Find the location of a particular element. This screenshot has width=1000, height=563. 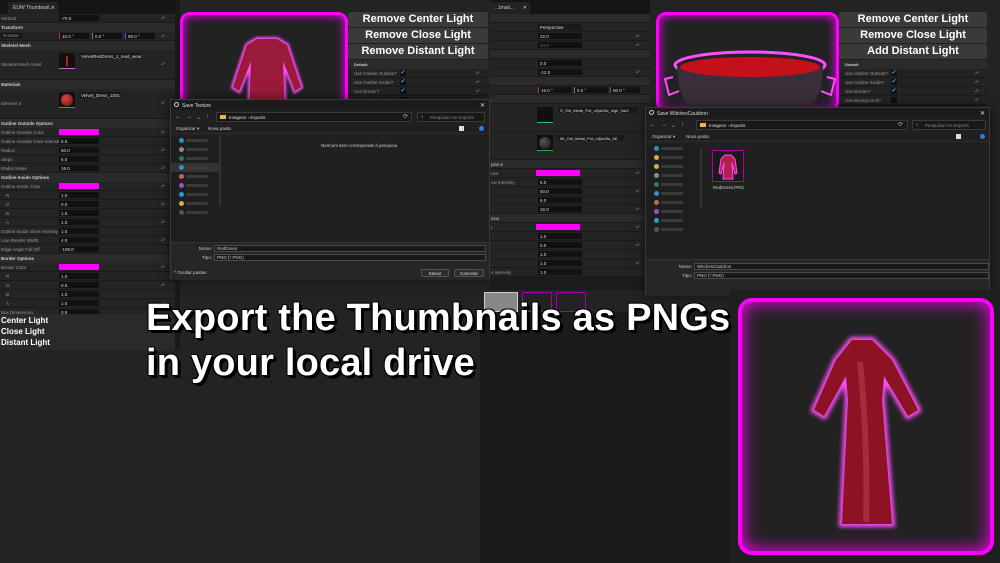

hide-folders-toggle: ^ Ocultar pastas is located at coordinates (190, 272).